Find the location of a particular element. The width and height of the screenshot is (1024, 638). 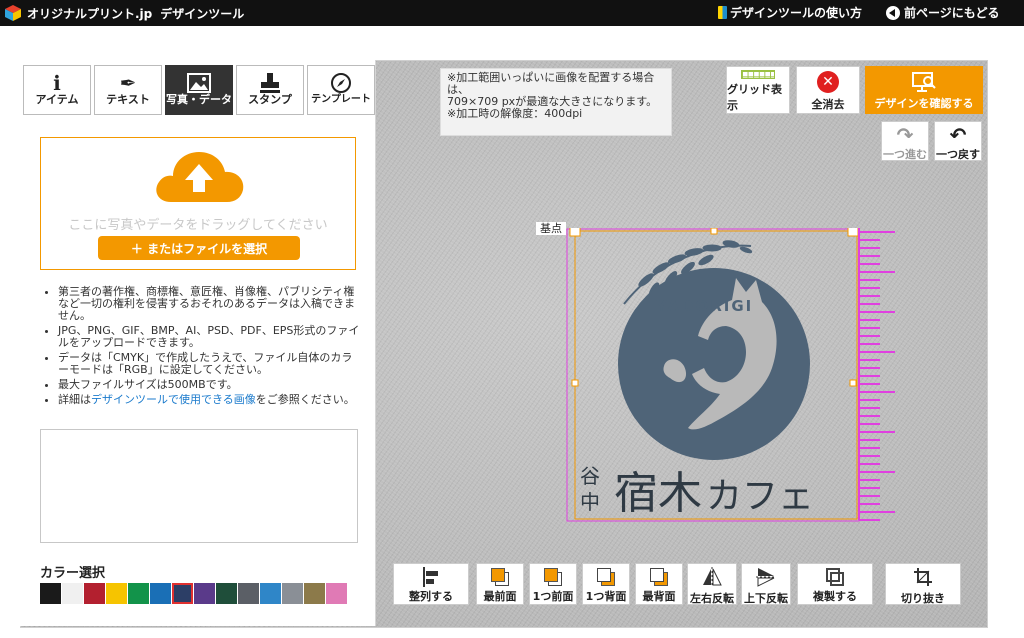

crop-icon is located at coordinates (923, 577).